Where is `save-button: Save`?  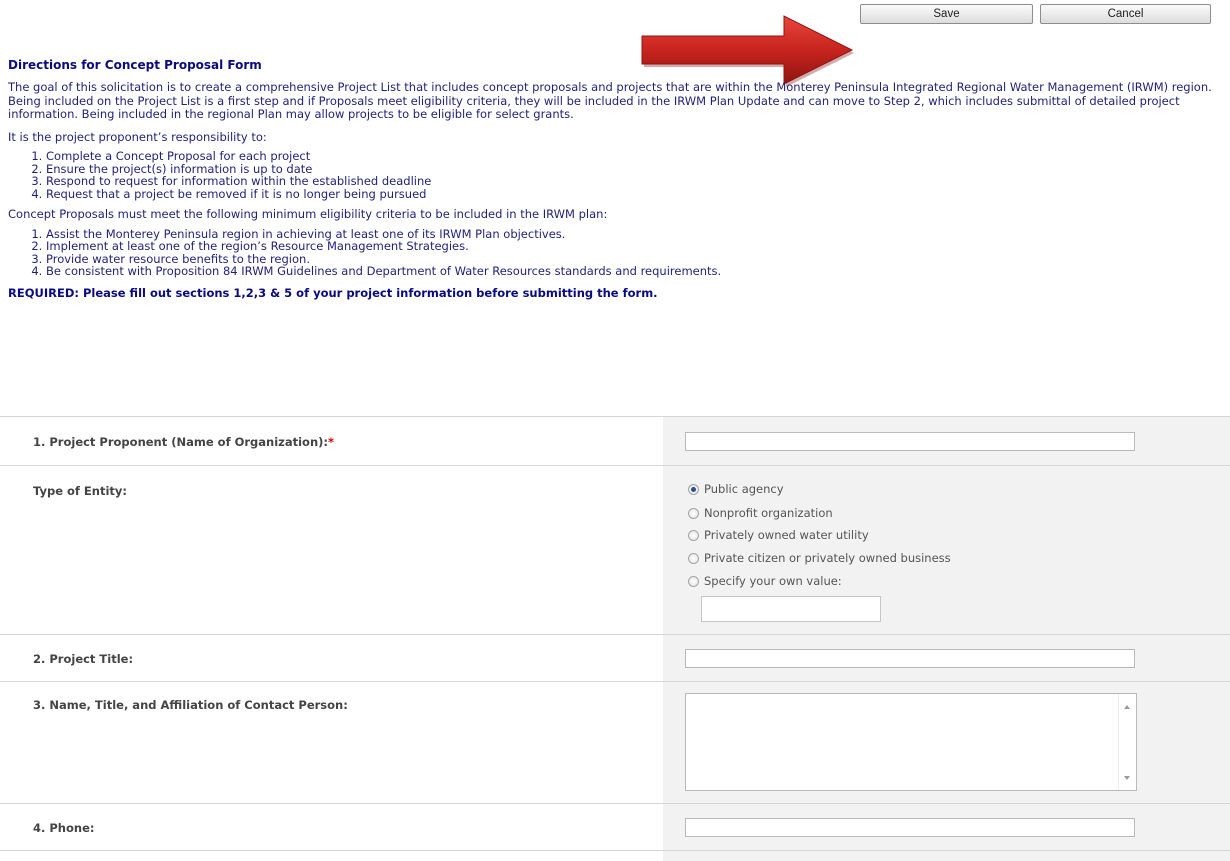
save-button: Save is located at coordinates (946, 14).